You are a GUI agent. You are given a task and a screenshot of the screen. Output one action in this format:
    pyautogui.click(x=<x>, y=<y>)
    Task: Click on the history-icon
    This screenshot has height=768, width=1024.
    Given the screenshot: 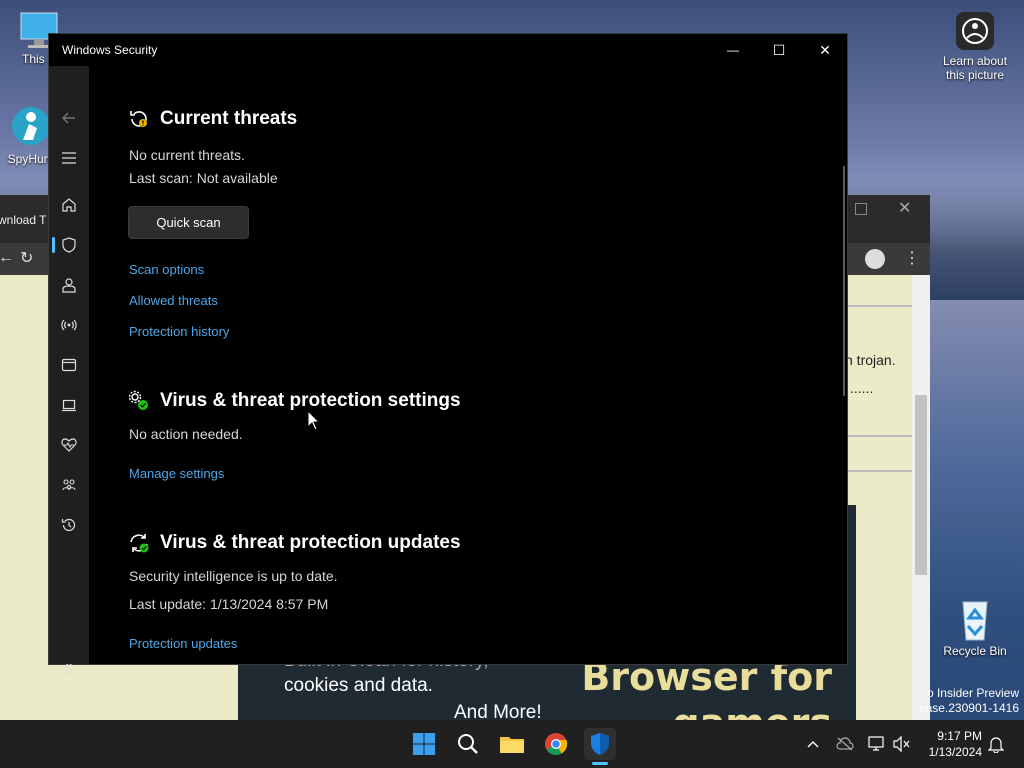 What is the action you would take?
    pyautogui.click(x=68, y=525)
    